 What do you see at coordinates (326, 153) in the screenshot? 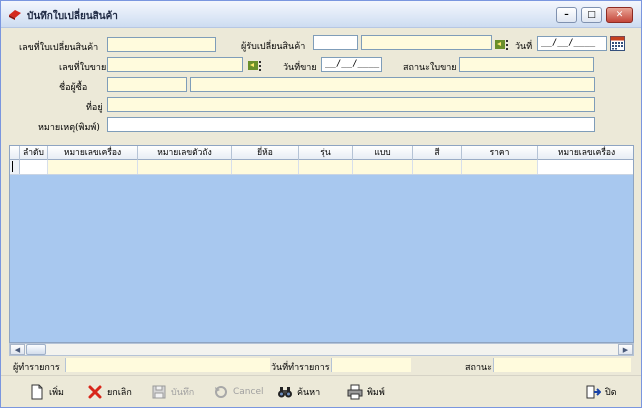
I see `col-model: รุ่น` at bounding box center [326, 153].